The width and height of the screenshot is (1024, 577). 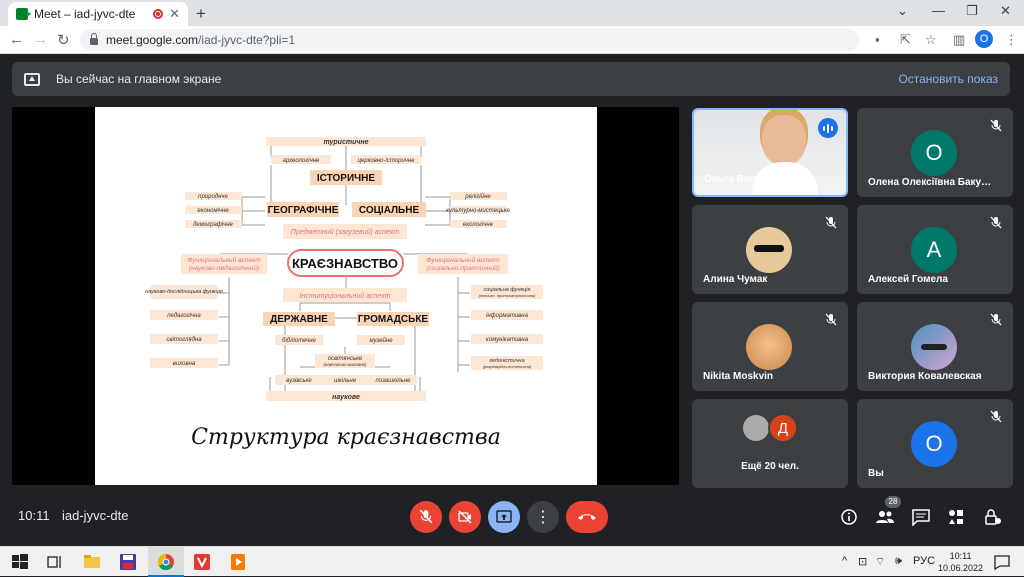 What do you see at coordinates (95, 515) in the screenshot?
I see `meeting-code: iad-jyvc-dte` at bounding box center [95, 515].